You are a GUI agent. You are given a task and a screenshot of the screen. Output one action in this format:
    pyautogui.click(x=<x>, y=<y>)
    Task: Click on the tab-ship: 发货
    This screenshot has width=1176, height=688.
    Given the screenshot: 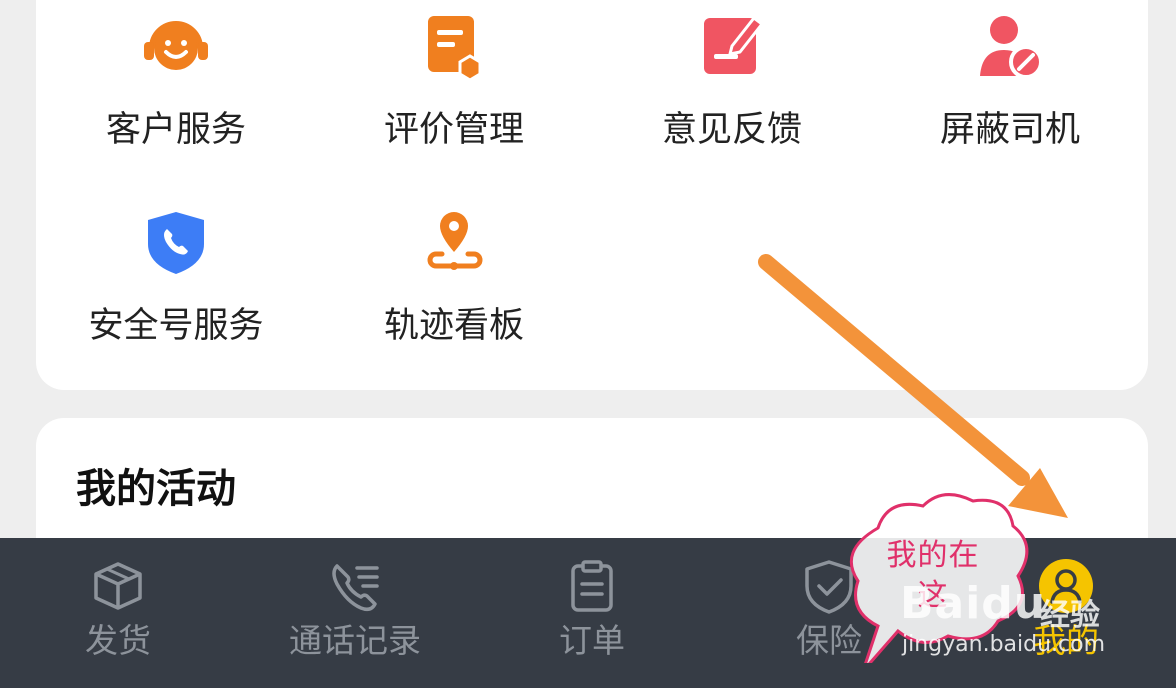 What is the action you would take?
    pyautogui.click(x=118, y=613)
    